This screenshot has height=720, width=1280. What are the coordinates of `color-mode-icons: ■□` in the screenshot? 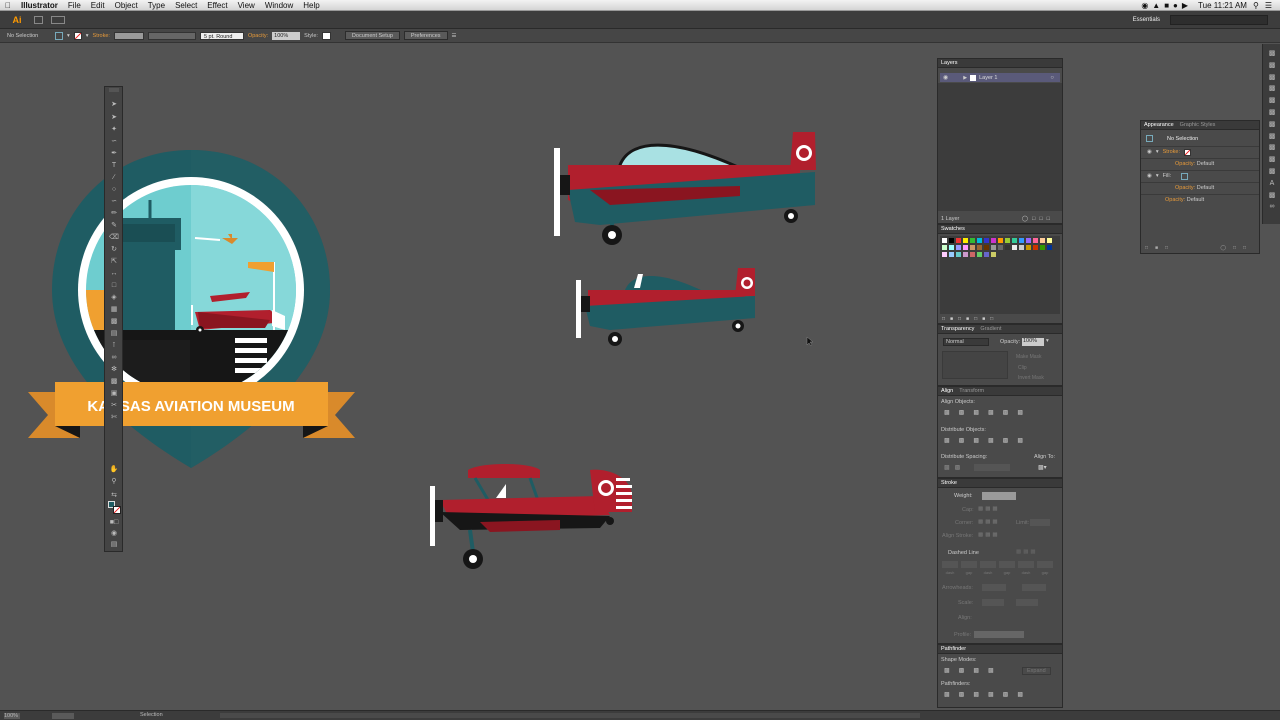 It's located at (114, 523).